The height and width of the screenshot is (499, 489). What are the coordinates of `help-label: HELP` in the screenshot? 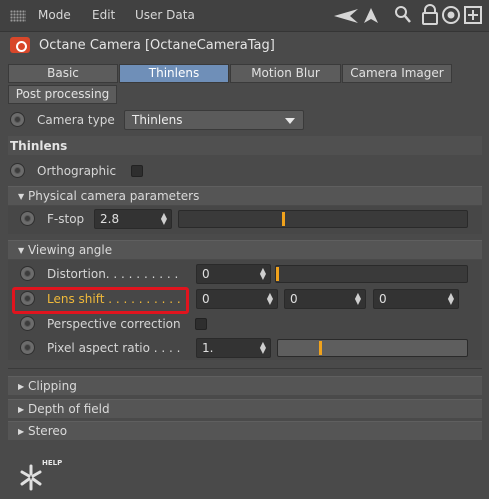 It's located at (52, 463).